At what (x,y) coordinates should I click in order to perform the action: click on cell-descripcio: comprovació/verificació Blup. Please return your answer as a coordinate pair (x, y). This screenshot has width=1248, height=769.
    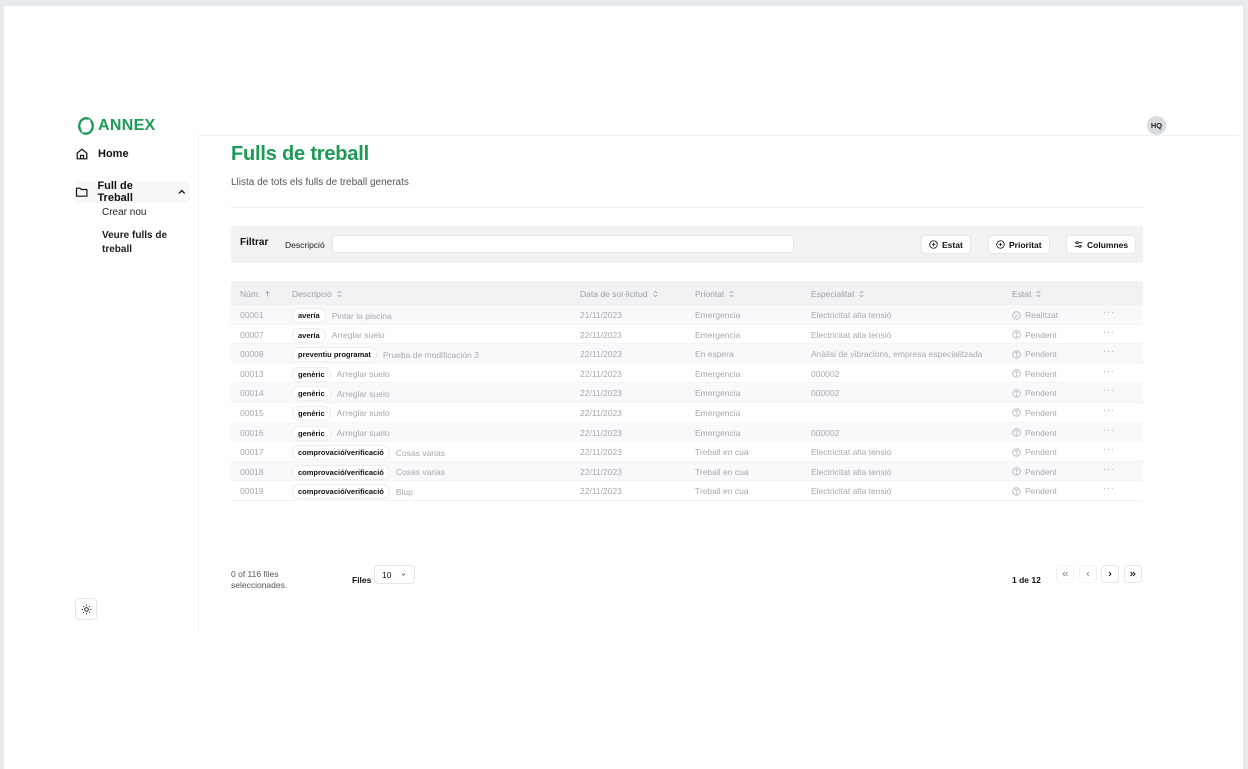
    Looking at the image, I should click on (352, 492).